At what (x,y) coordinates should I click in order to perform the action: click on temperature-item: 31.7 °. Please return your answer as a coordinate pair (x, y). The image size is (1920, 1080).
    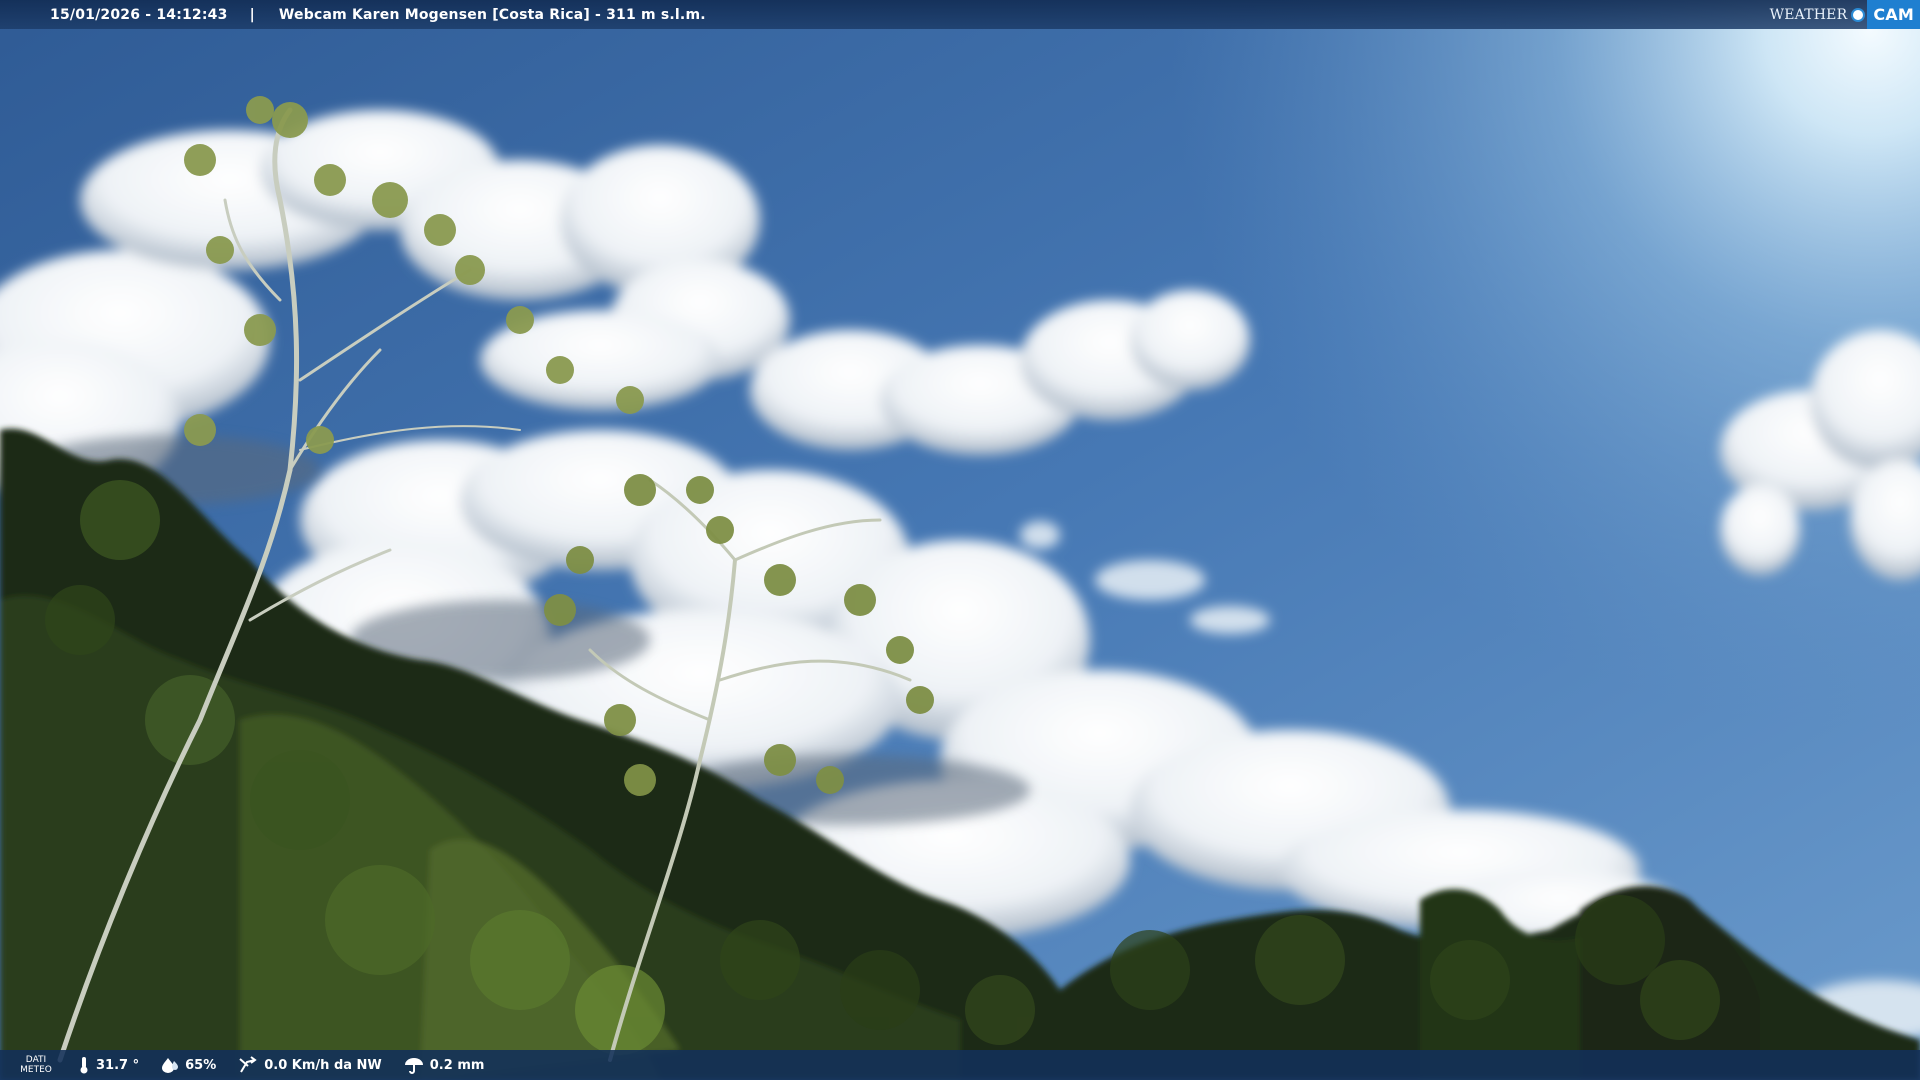
    Looking at the image, I should click on (108, 1065).